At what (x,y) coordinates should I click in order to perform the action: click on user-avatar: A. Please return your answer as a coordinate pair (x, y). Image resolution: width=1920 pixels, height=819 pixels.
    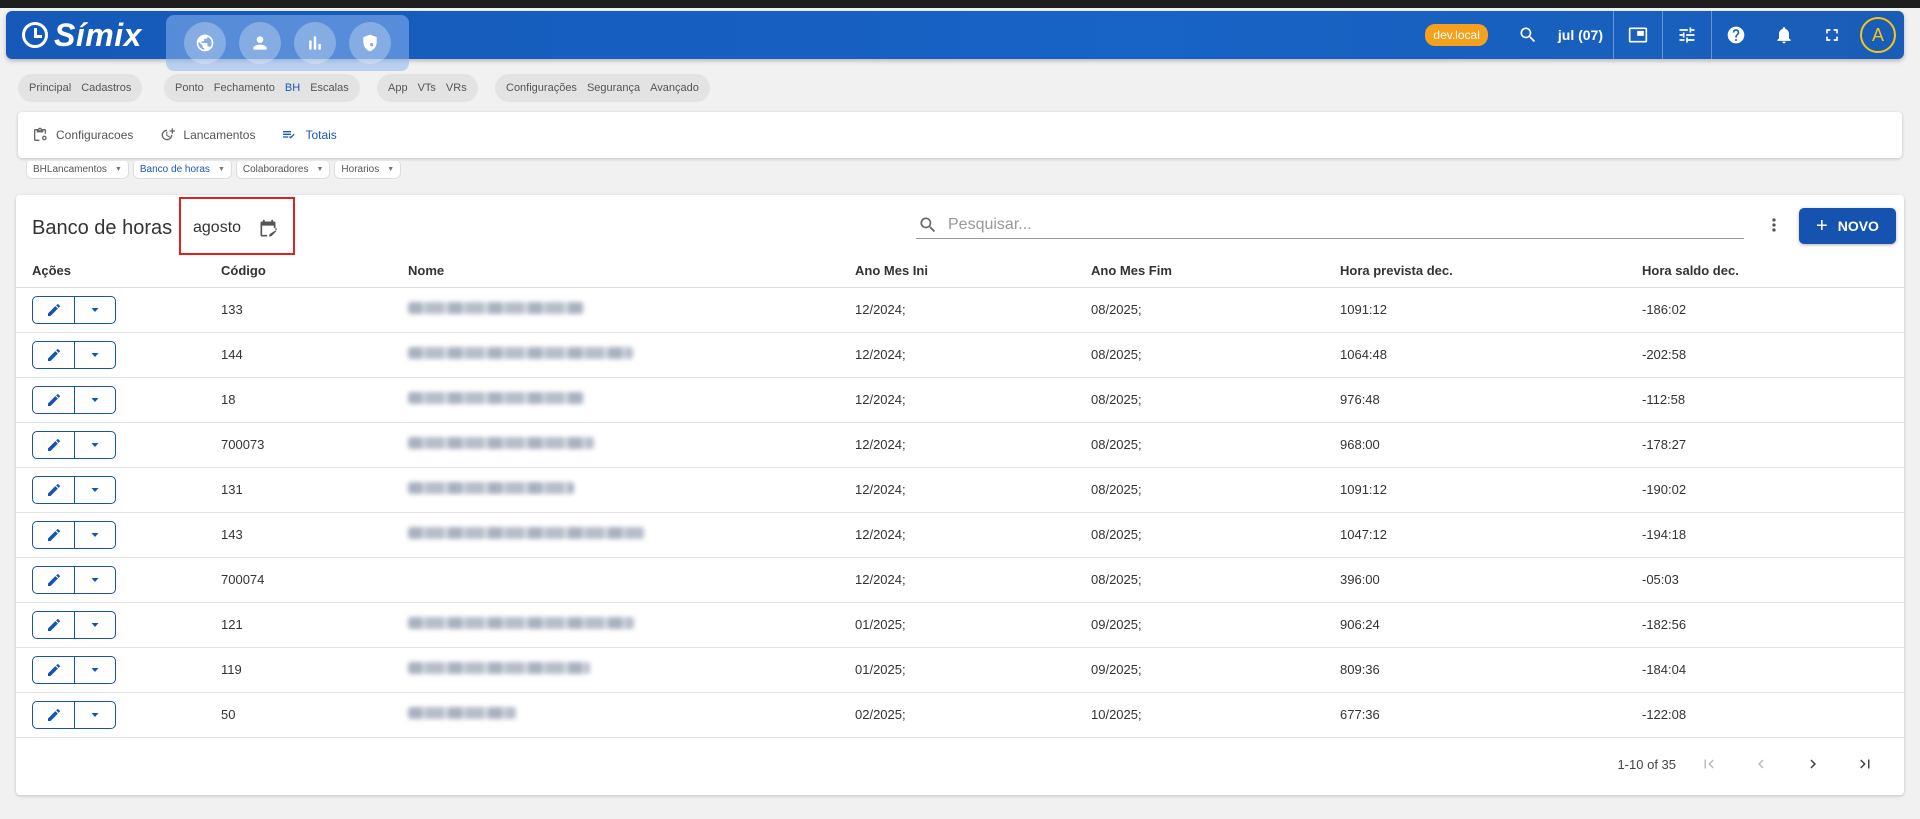
    Looking at the image, I should click on (1878, 35).